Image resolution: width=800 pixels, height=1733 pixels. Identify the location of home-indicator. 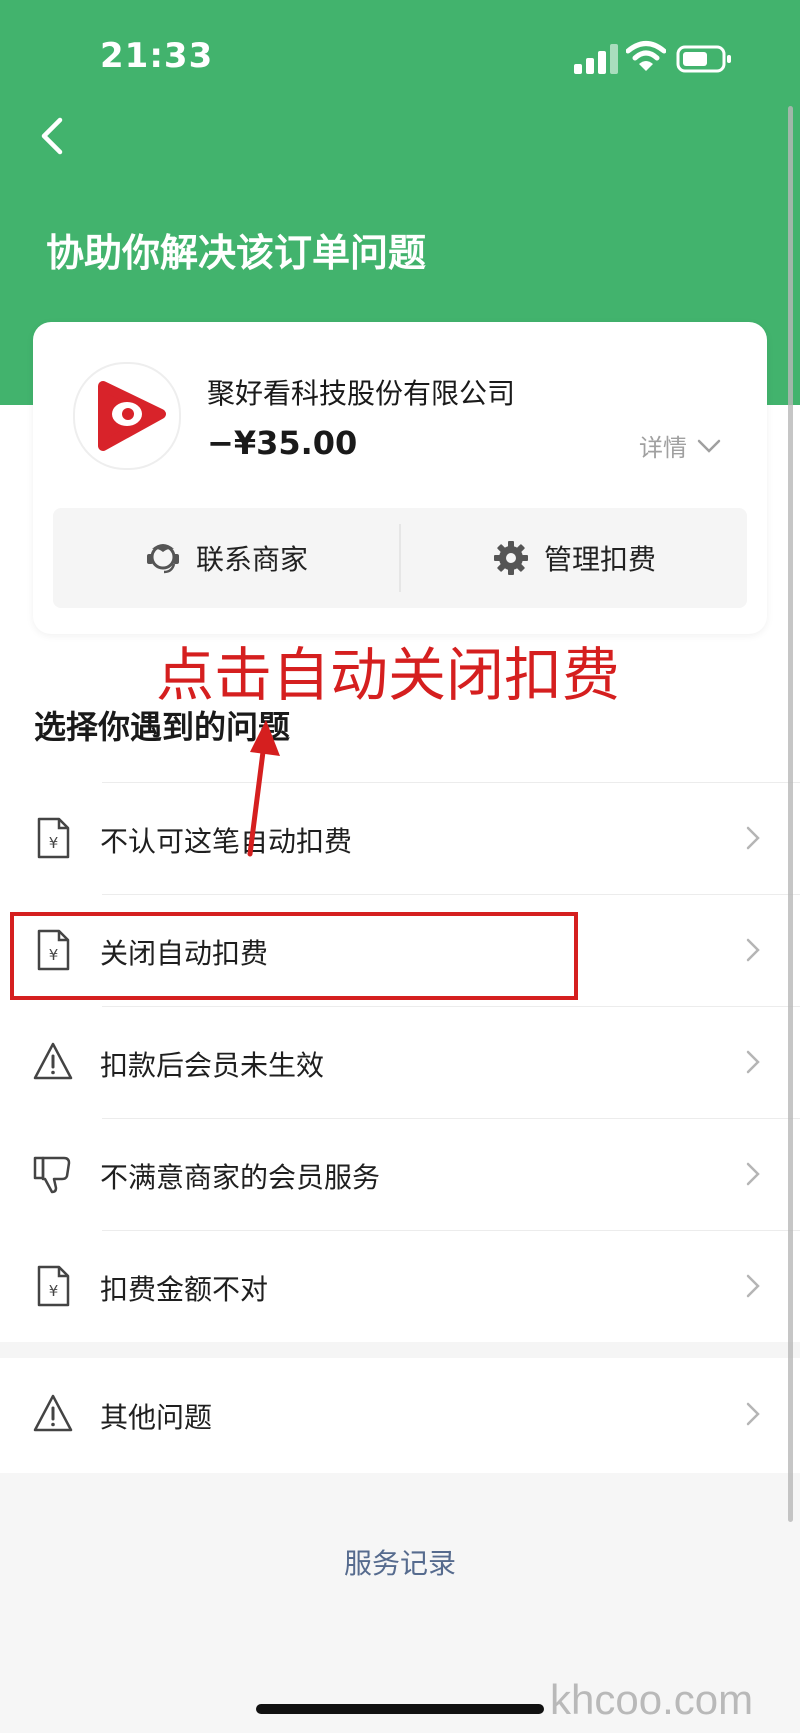
(400, 1709).